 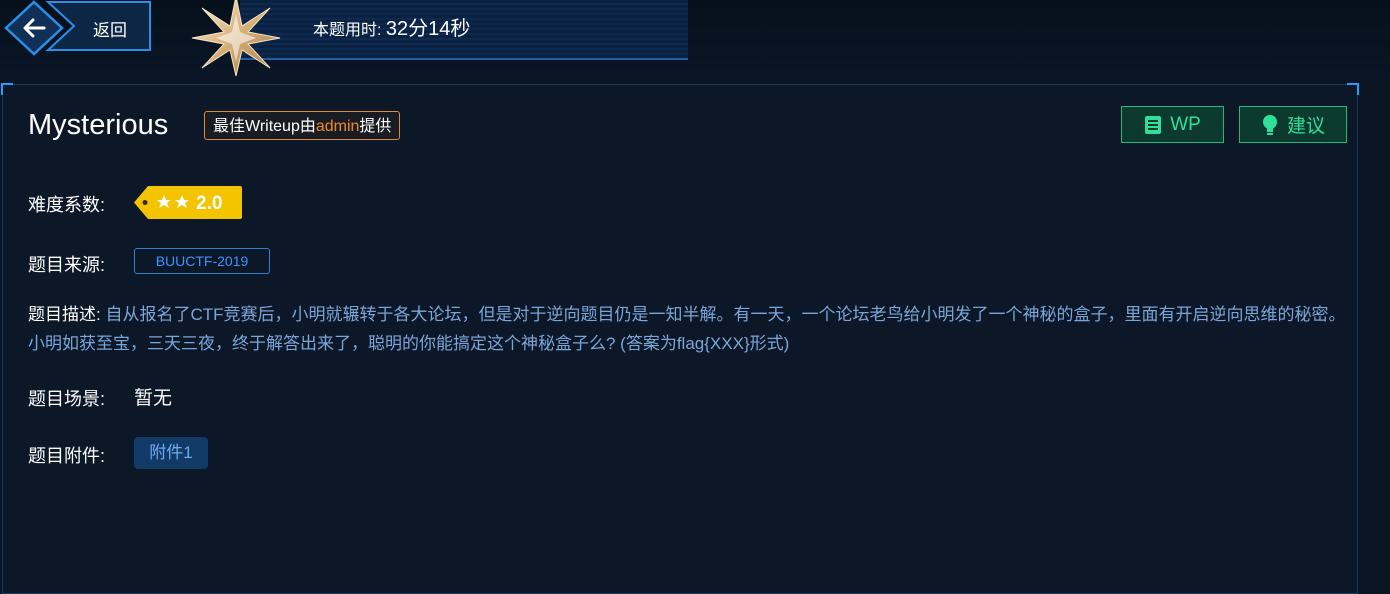 I want to click on suggest-button: 建议, so click(x=1293, y=124).